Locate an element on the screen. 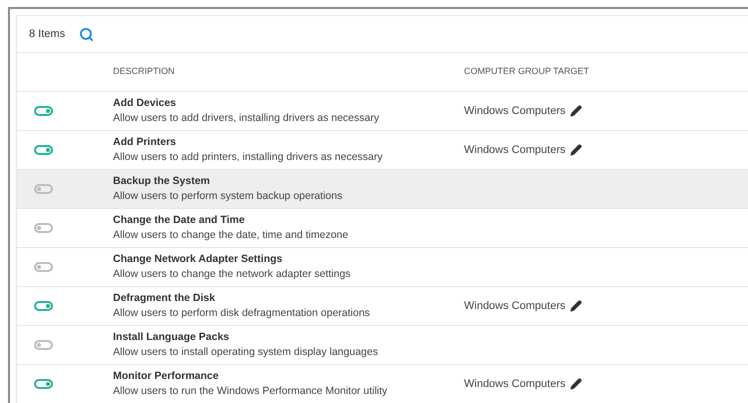 The image size is (748, 403). permission-title: Add Printers is located at coordinates (145, 142).